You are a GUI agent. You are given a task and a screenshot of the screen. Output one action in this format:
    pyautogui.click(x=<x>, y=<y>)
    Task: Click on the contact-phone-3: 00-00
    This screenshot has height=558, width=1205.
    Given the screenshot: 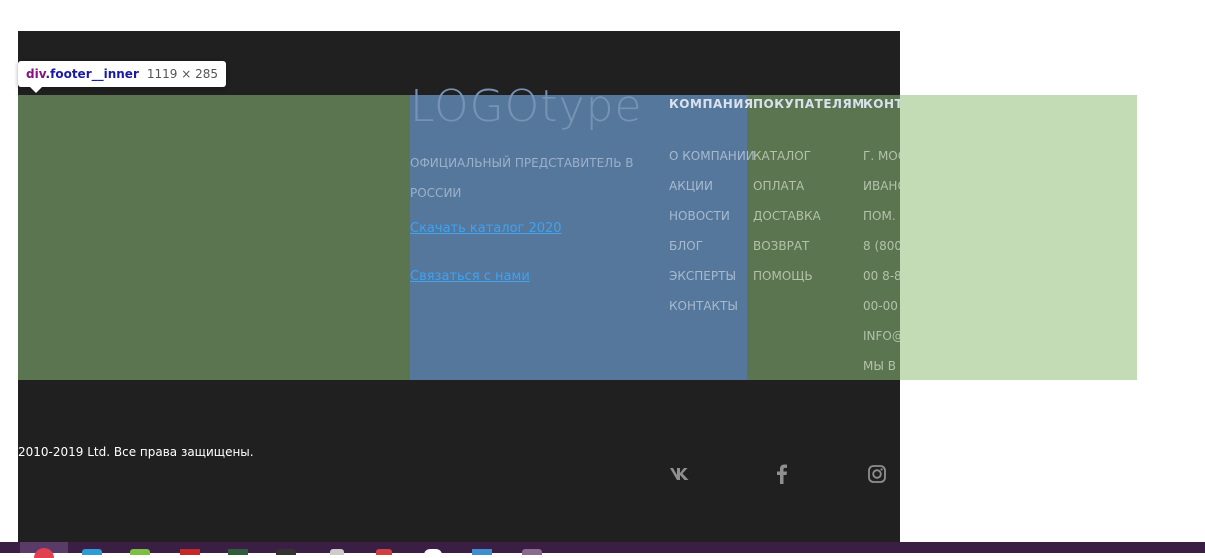 What is the action you would take?
    pyautogui.click(x=881, y=306)
    